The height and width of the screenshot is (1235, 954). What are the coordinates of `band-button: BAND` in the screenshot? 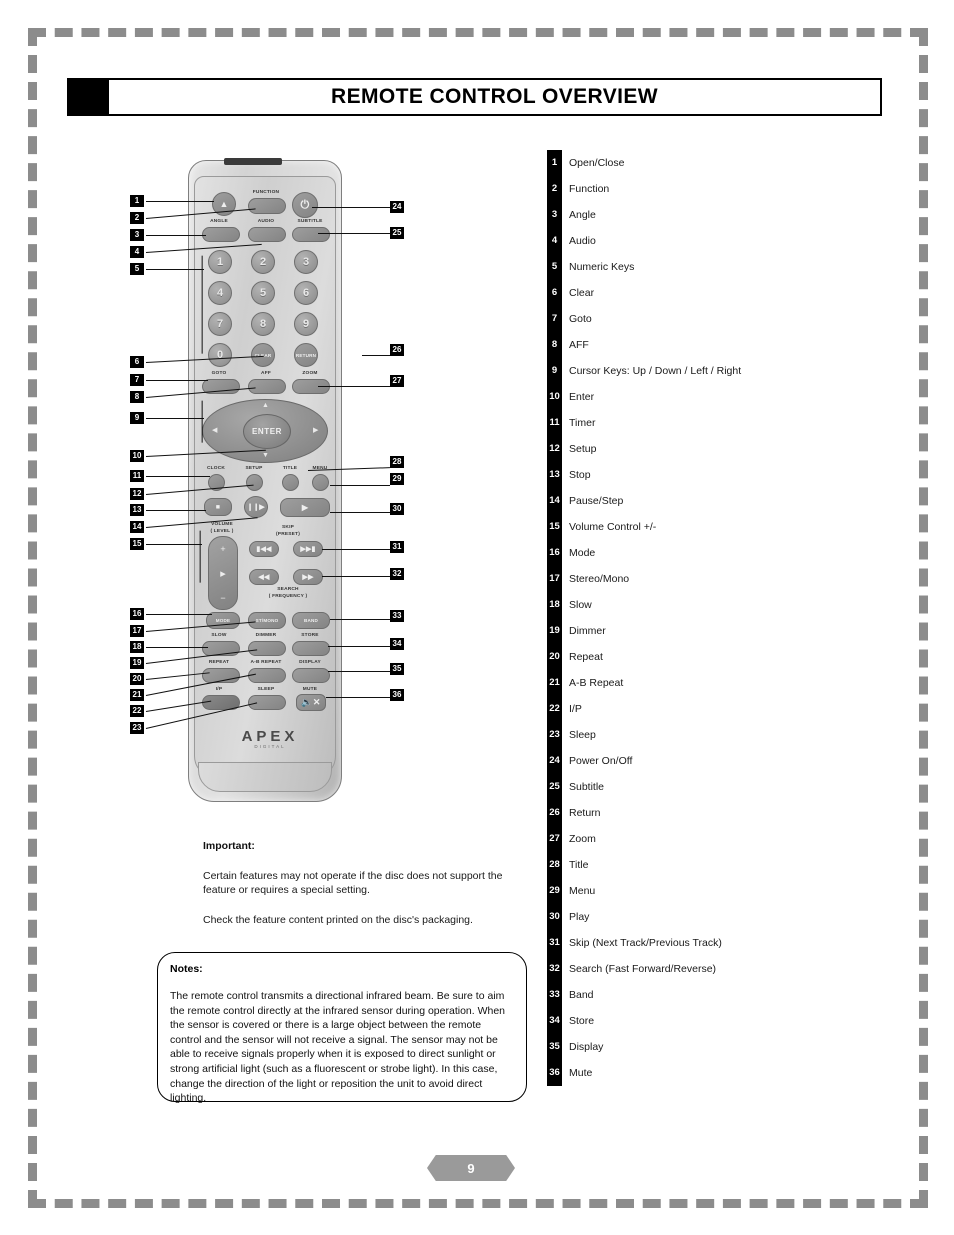 It's located at (311, 620).